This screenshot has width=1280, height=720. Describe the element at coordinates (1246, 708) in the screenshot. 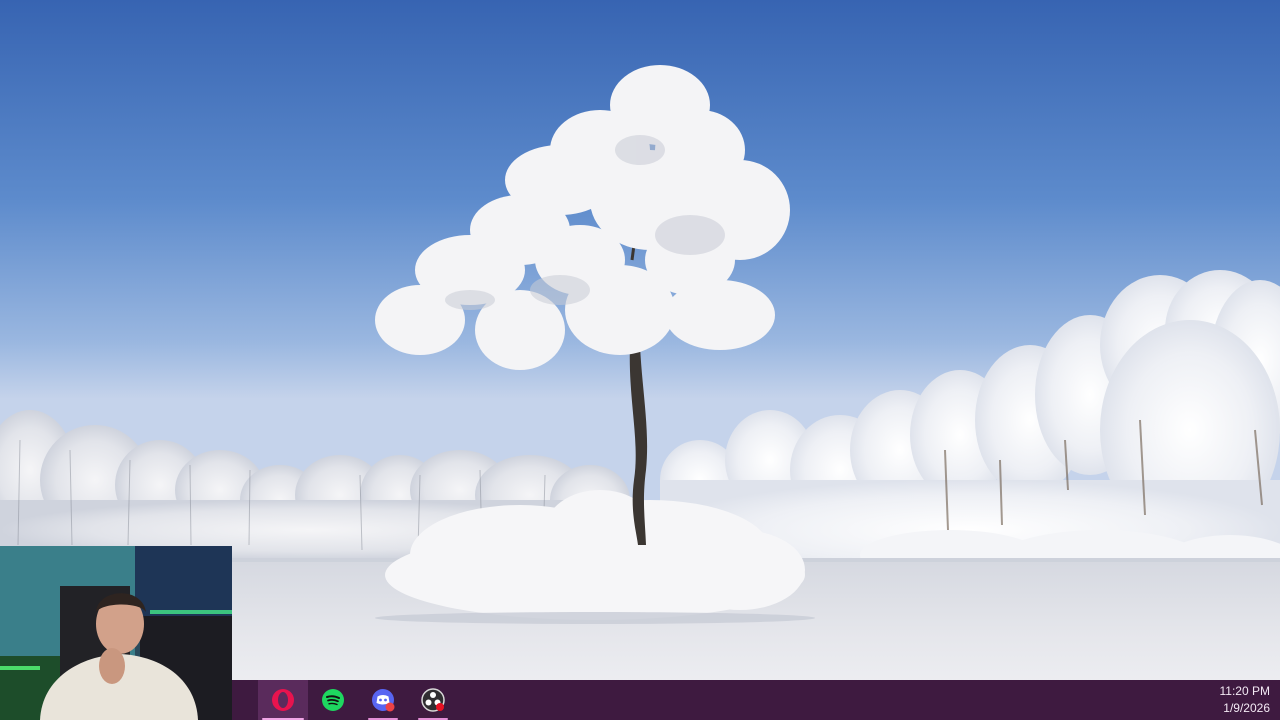

I see `clock-date: 1/9/2026` at that location.